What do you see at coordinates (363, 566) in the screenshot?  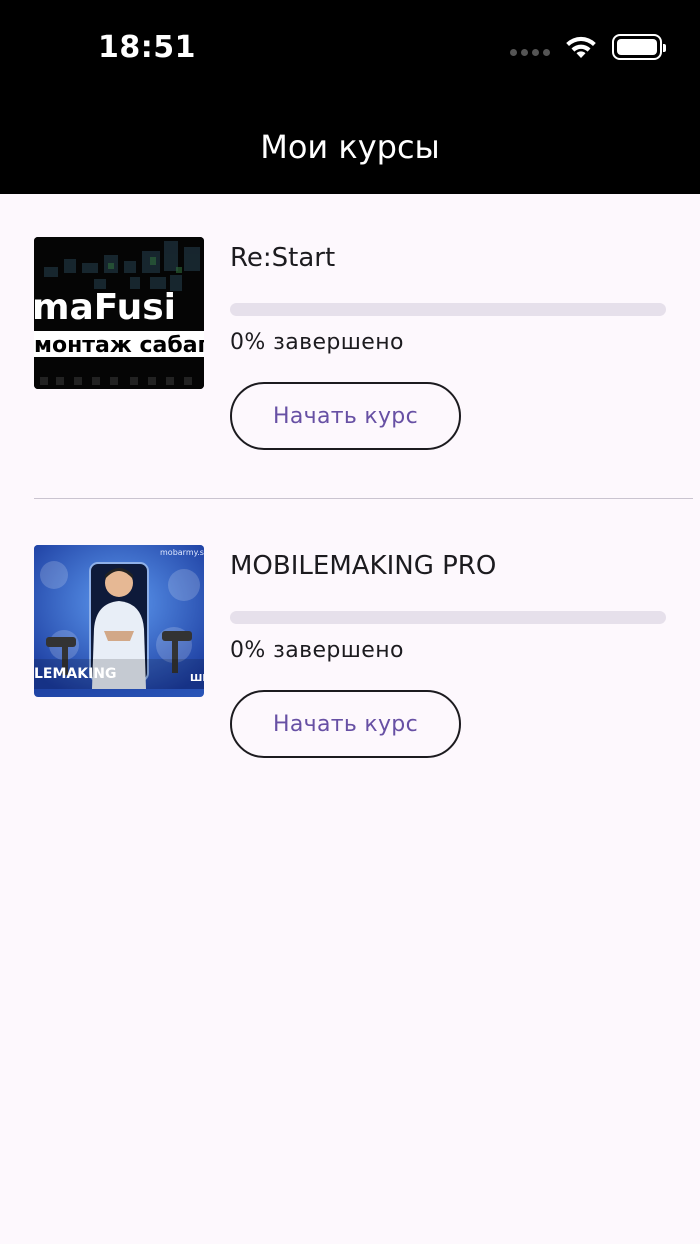 I see `course-title: MOBILEMAKING PRO` at bounding box center [363, 566].